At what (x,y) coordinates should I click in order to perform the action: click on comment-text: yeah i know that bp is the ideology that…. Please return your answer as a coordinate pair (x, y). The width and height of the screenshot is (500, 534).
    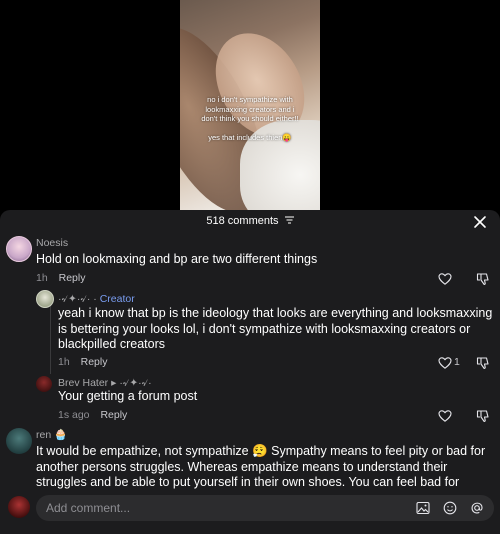
    Looking at the image, I should click on (275, 328).